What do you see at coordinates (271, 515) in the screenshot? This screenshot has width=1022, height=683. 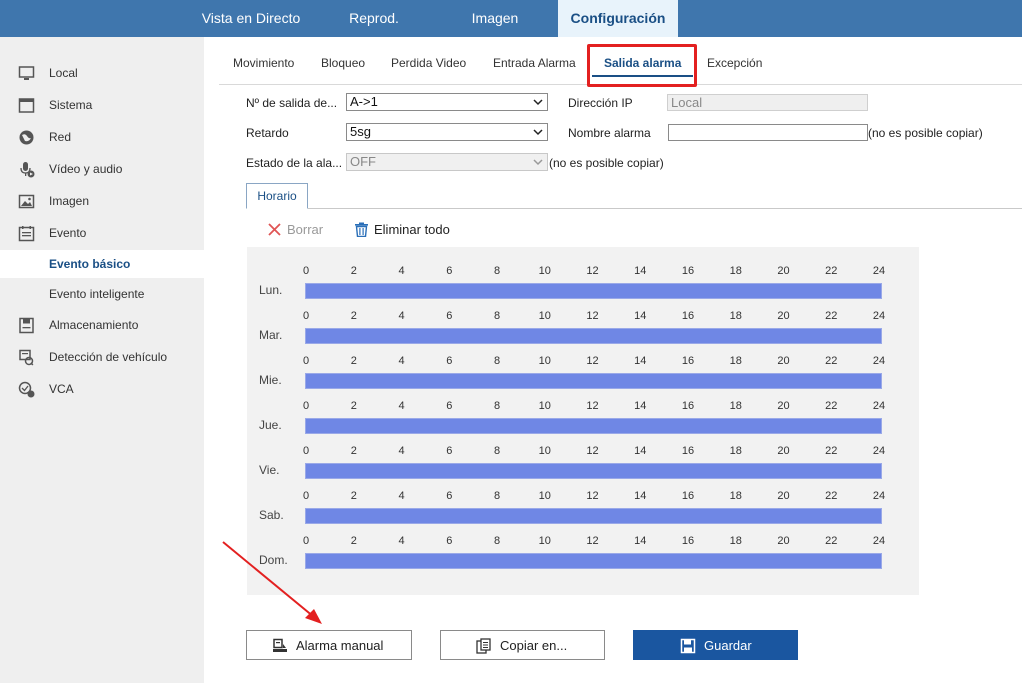 I see `day-label: Sab.` at bounding box center [271, 515].